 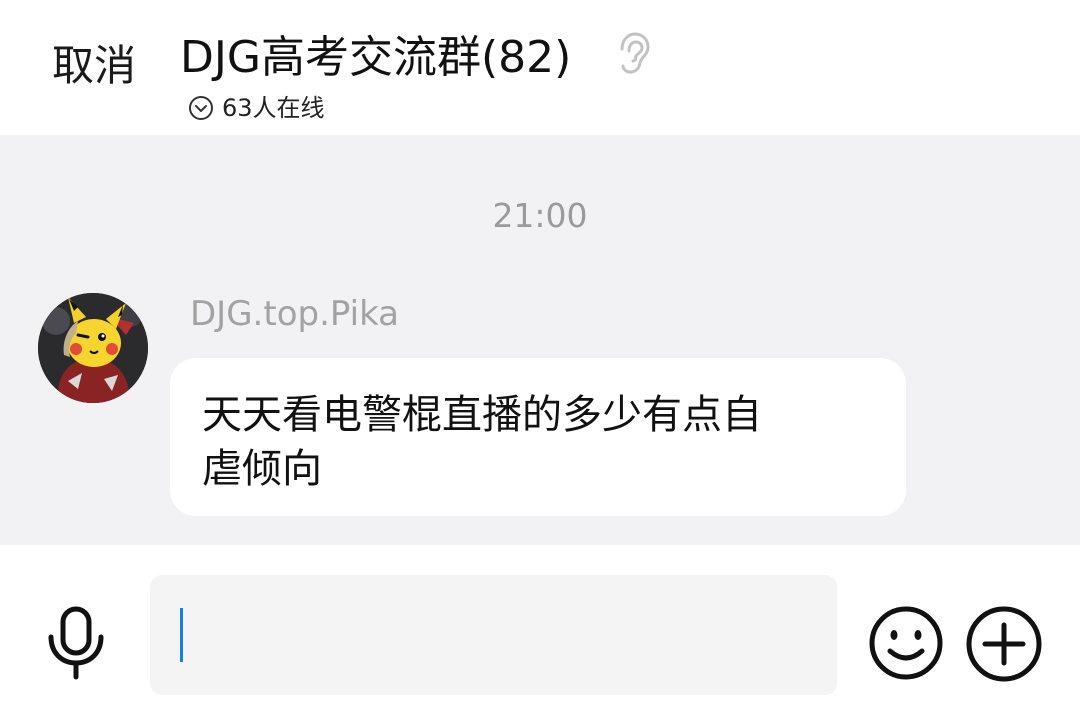 I want to click on message-input, so click(x=493, y=635).